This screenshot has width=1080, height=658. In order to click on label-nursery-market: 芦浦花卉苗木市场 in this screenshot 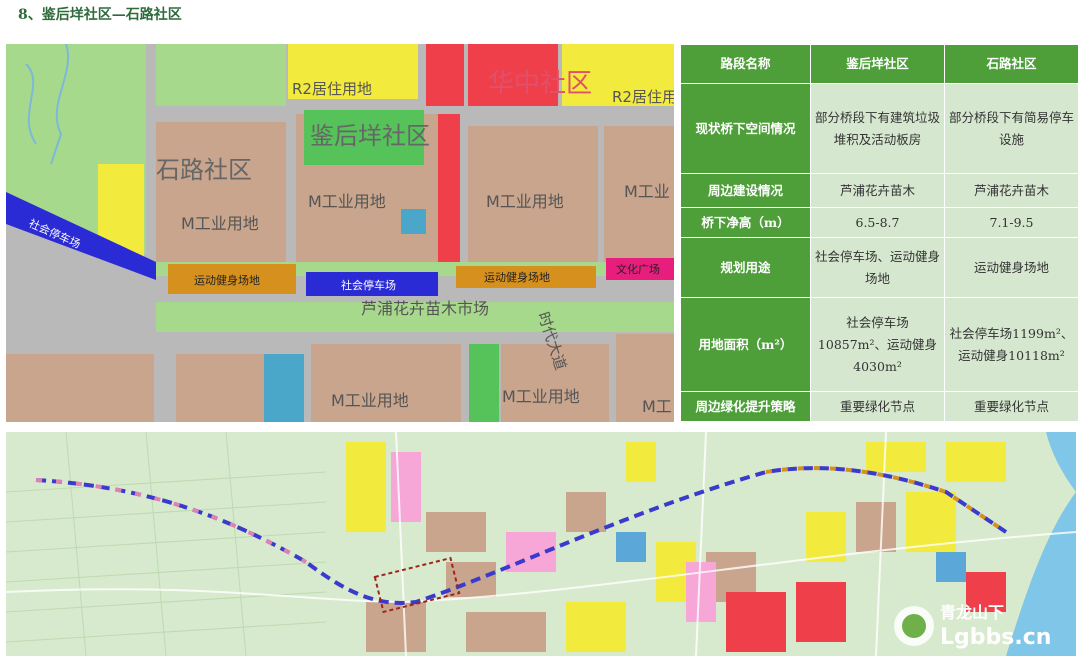, I will do `click(425, 308)`.